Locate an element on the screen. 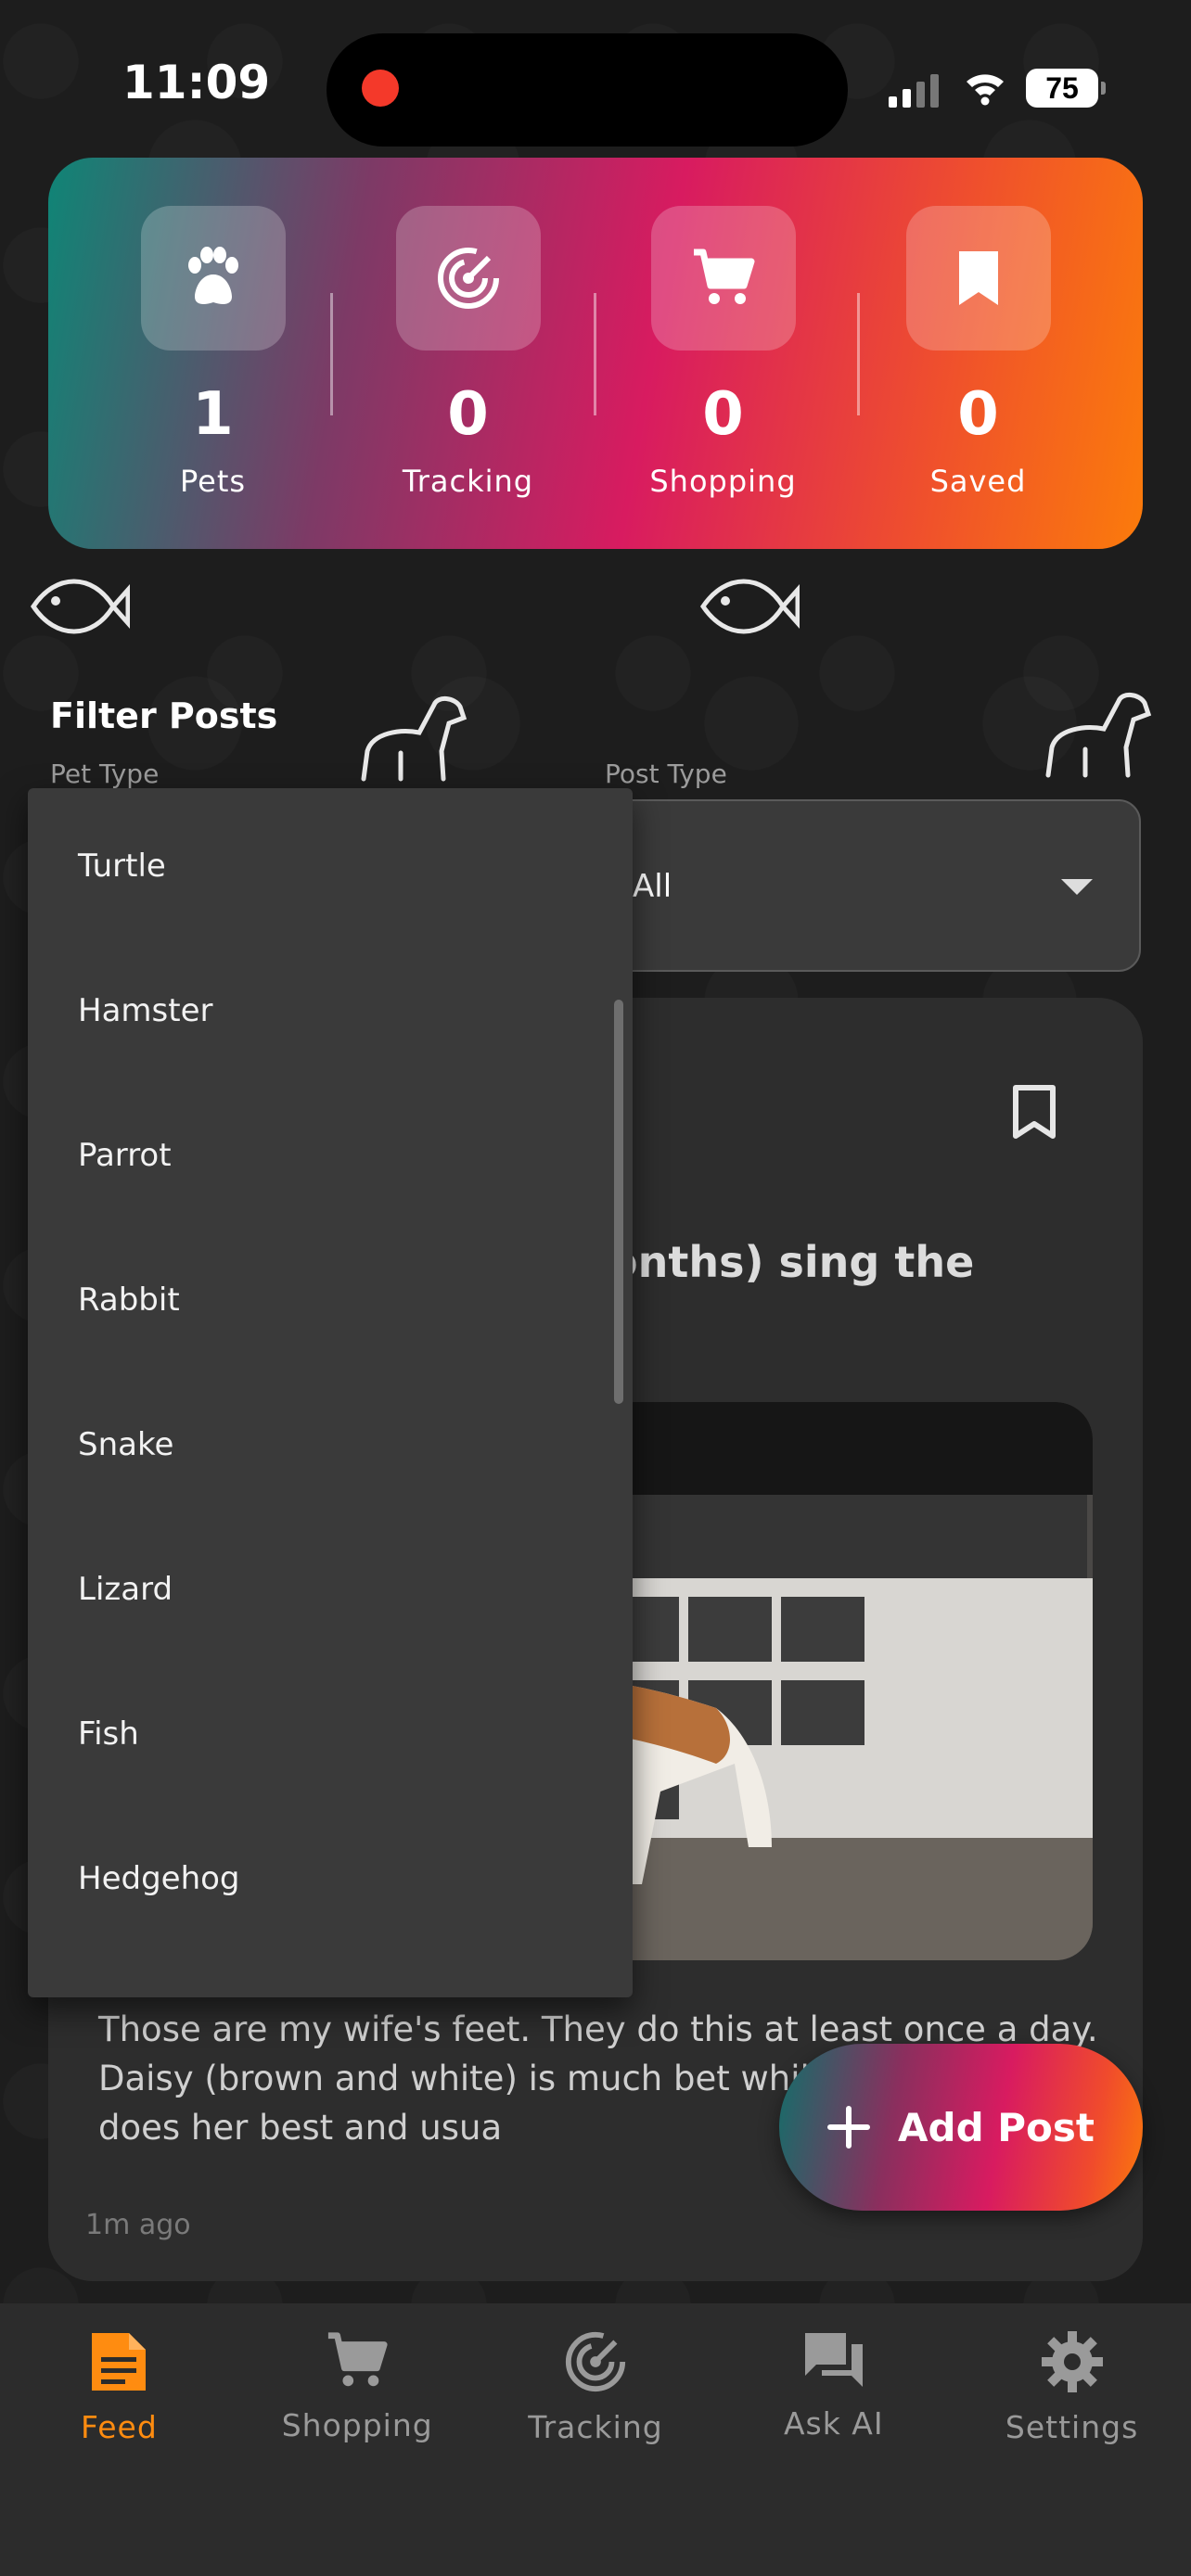 The width and height of the screenshot is (1191, 2576). dropdown-option-hedgehog: Hedgehog is located at coordinates (159, 1879).